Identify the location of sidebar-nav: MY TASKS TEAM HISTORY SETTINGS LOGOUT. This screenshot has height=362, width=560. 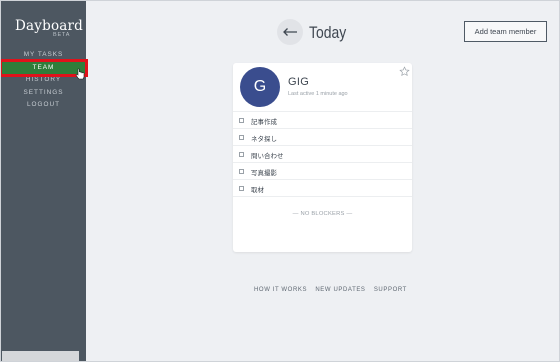
(44, 80).